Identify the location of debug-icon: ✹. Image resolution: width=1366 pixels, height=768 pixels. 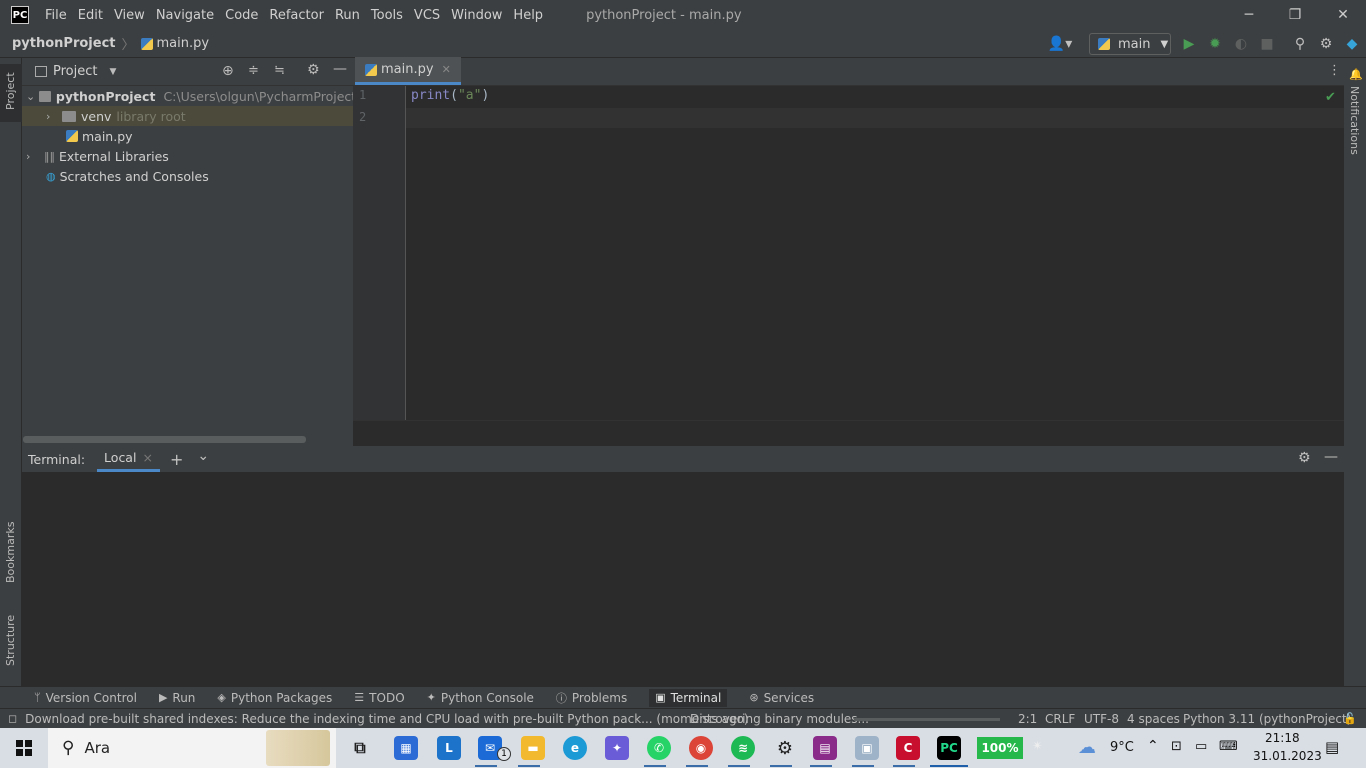
(1215, 44).